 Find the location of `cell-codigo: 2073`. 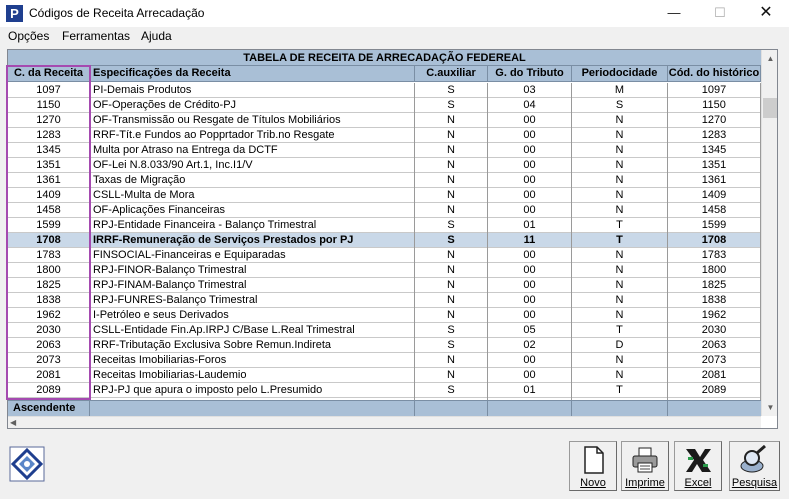

cell-codigo: 2073 is located at coordinates (49, 360).